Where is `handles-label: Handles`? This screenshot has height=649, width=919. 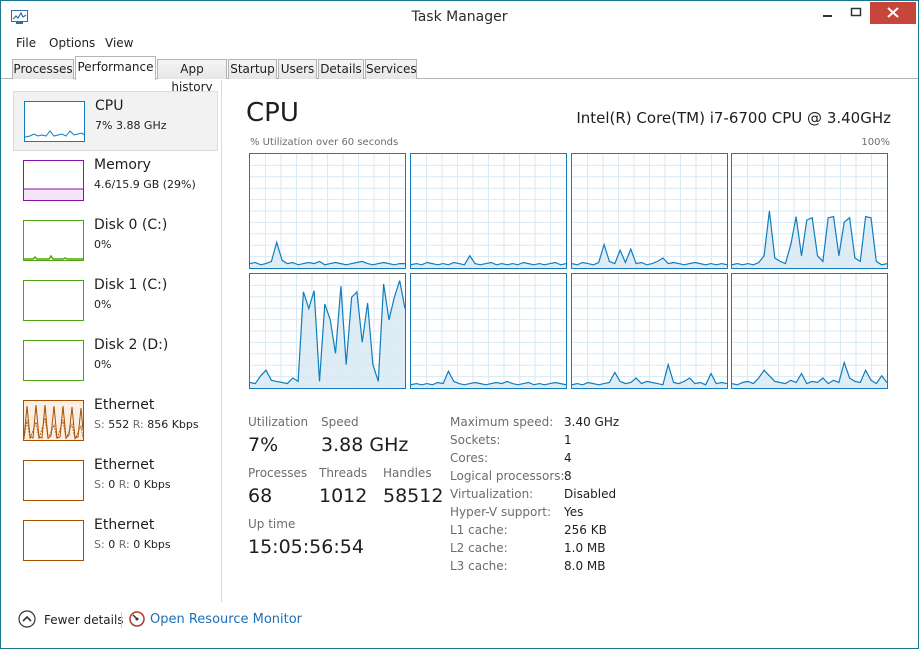
handles-label: Handles is located at coordinates (407, 473).